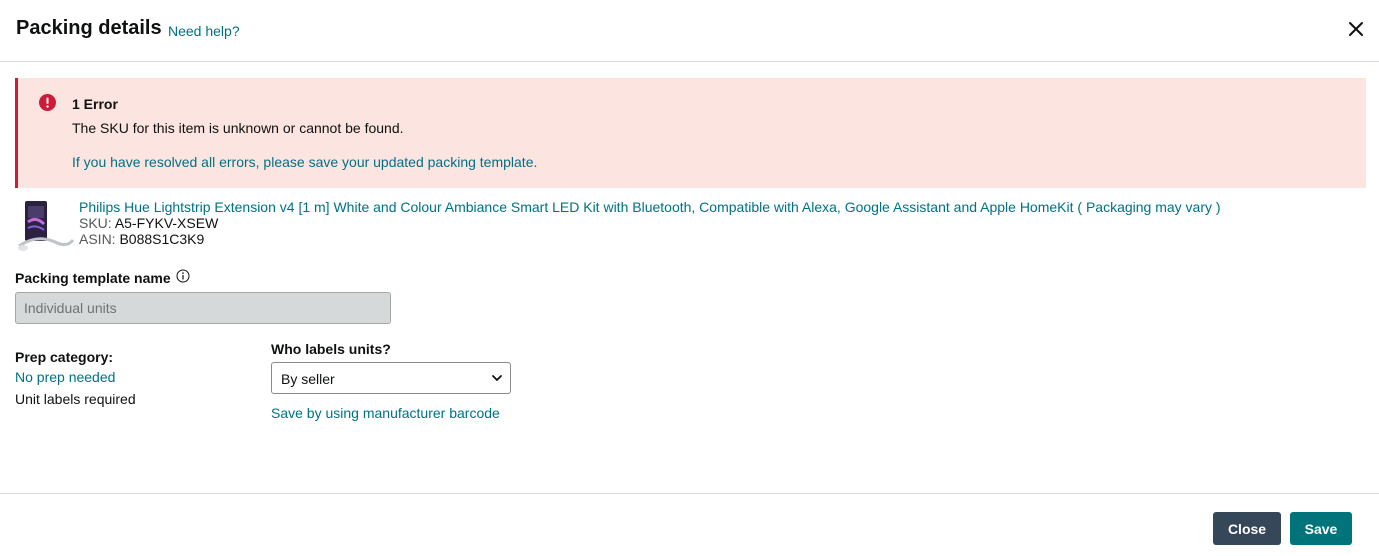  I want to click on prep-category-label: Prep category:, so click(64, 357).